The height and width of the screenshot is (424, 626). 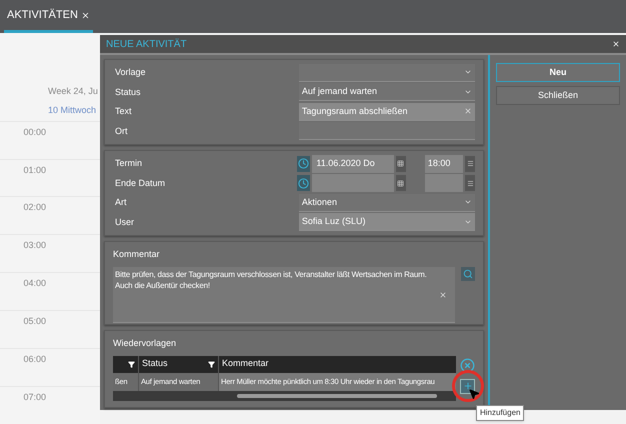 What do you see at coordinates (386, 222) in the screenshot?
I see `dropdown-field: Sofia Luz (SLU)` at bounding box center [386, 222].